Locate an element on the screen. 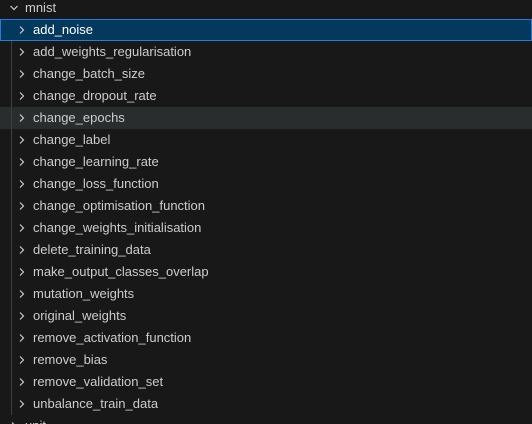  folder-unit: unit is located at coordinates (266, 419).